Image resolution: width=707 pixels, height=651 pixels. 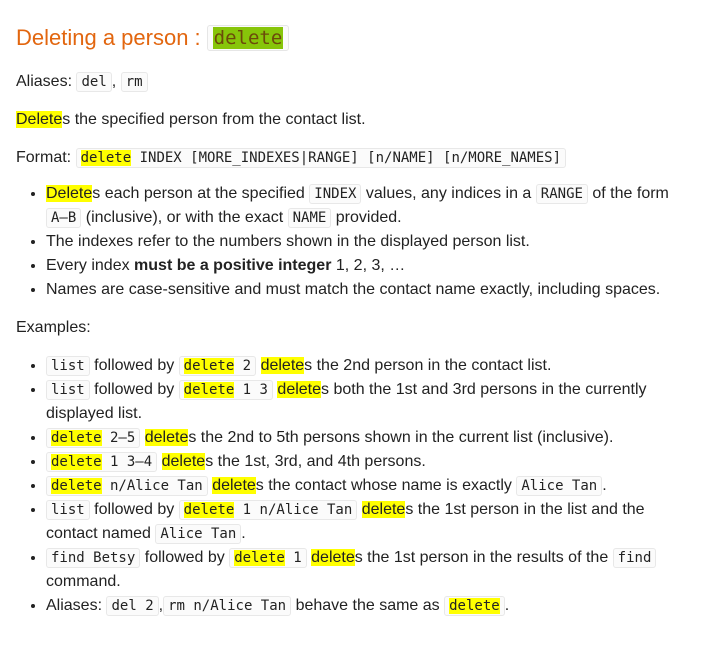 I want to click on command-code: delete n/Alice Tan, so click(x=127, y=486).